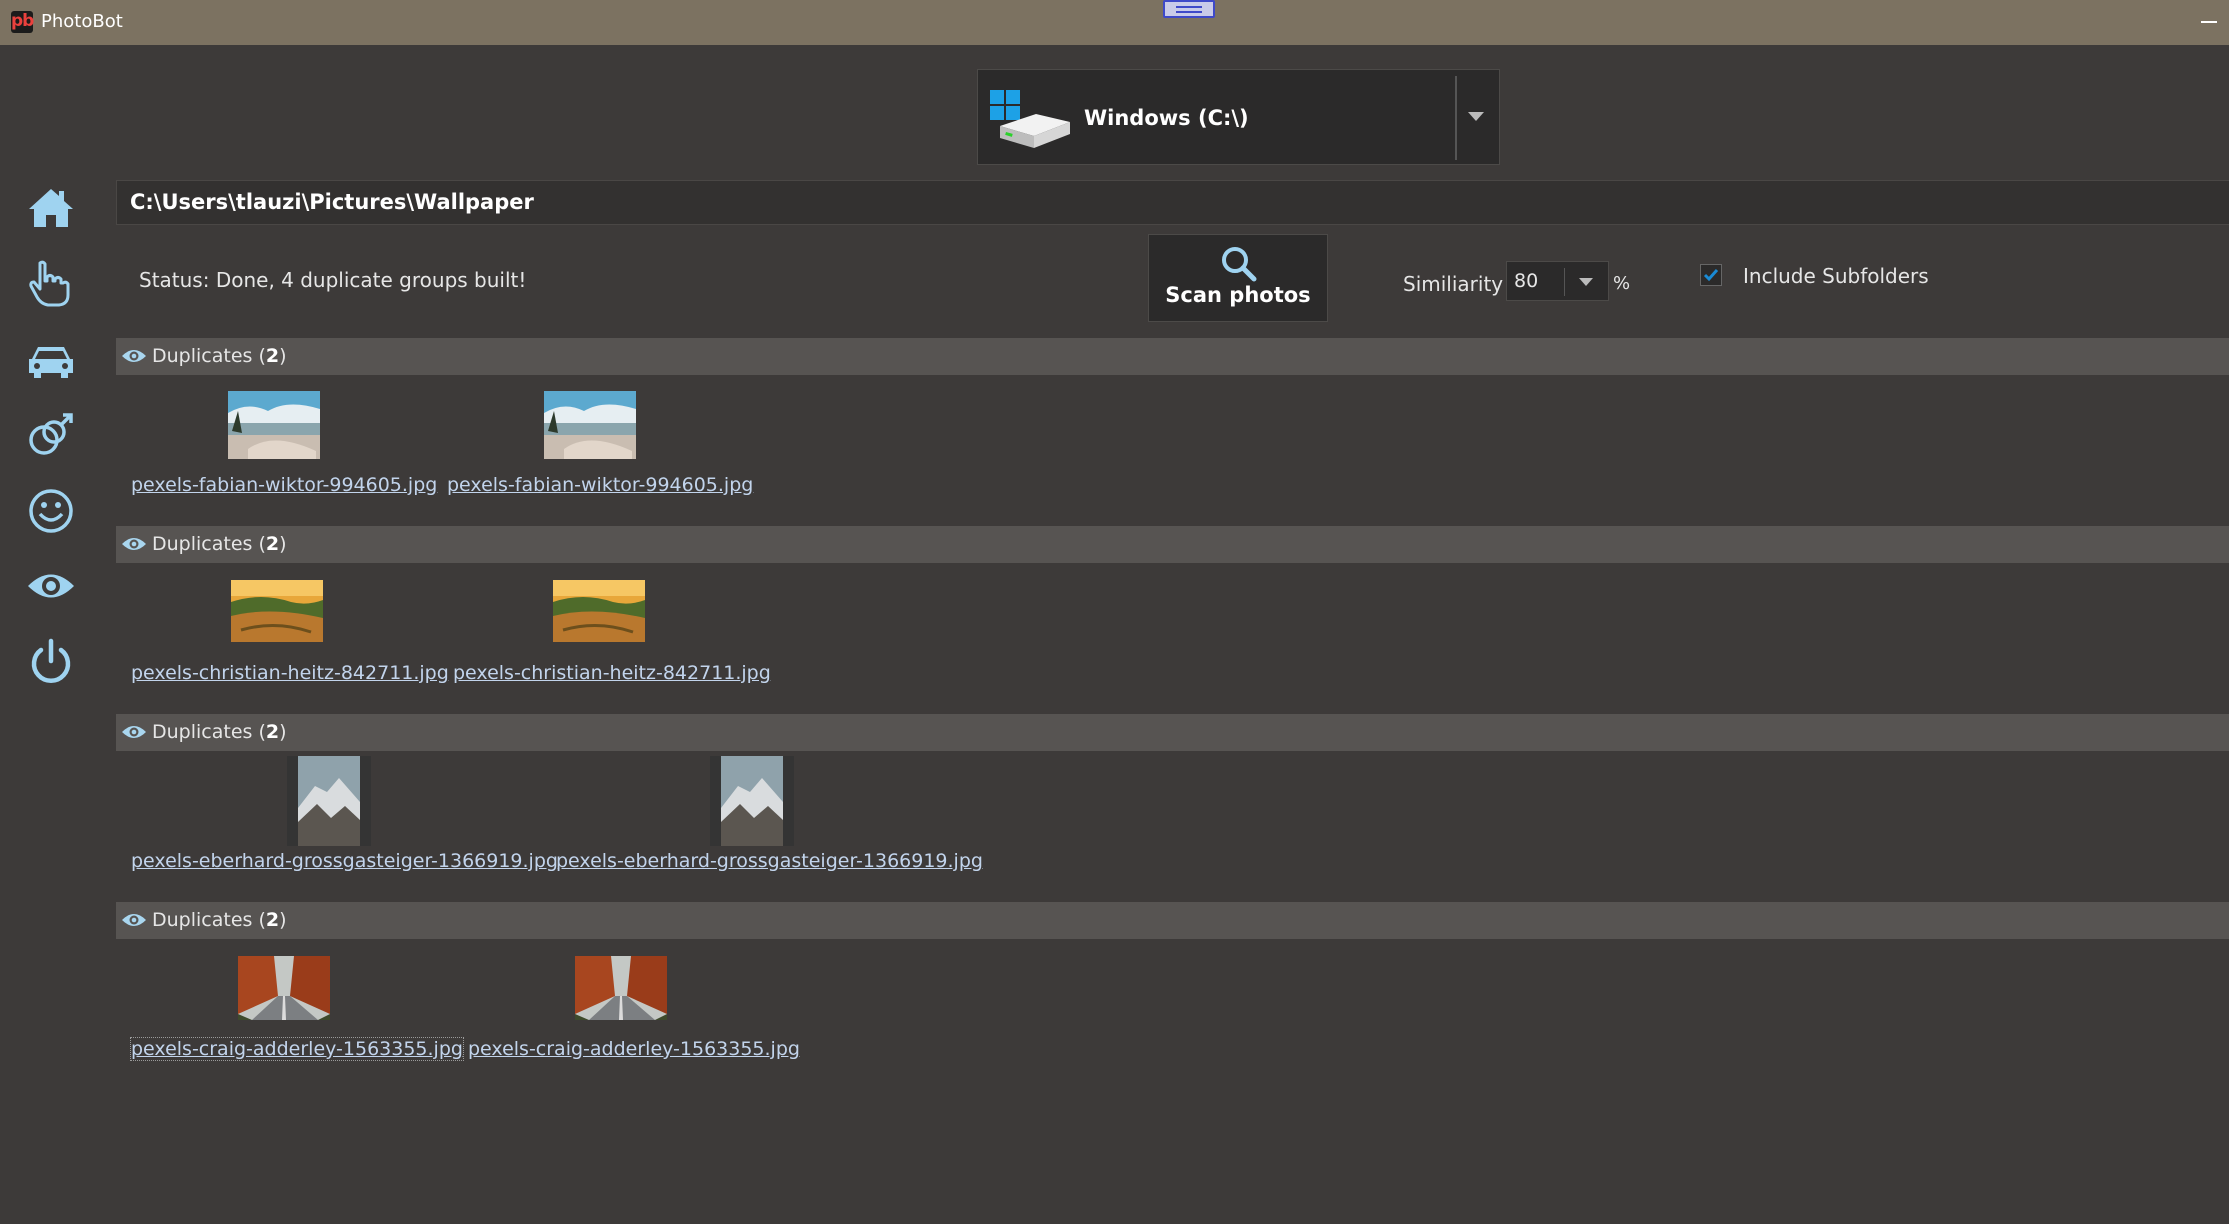  Describe the element at coordinates (51, 284) in the screenshot. I see `pointing-hand-icon` at that location.